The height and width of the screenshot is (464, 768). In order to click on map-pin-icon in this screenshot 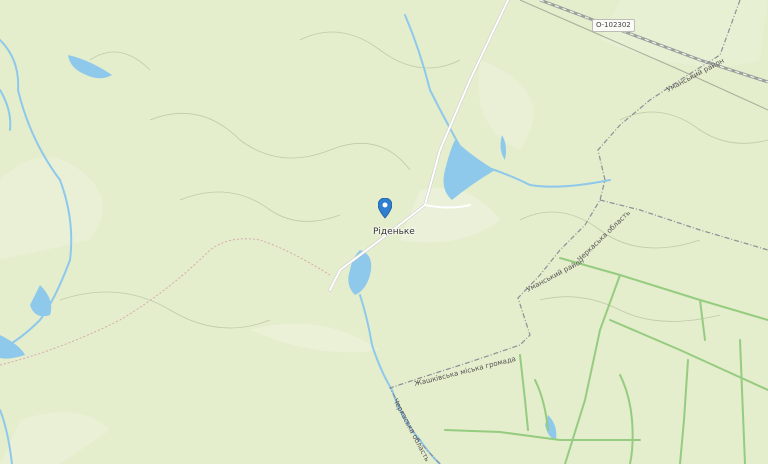, I will do `click(385, 210)`.